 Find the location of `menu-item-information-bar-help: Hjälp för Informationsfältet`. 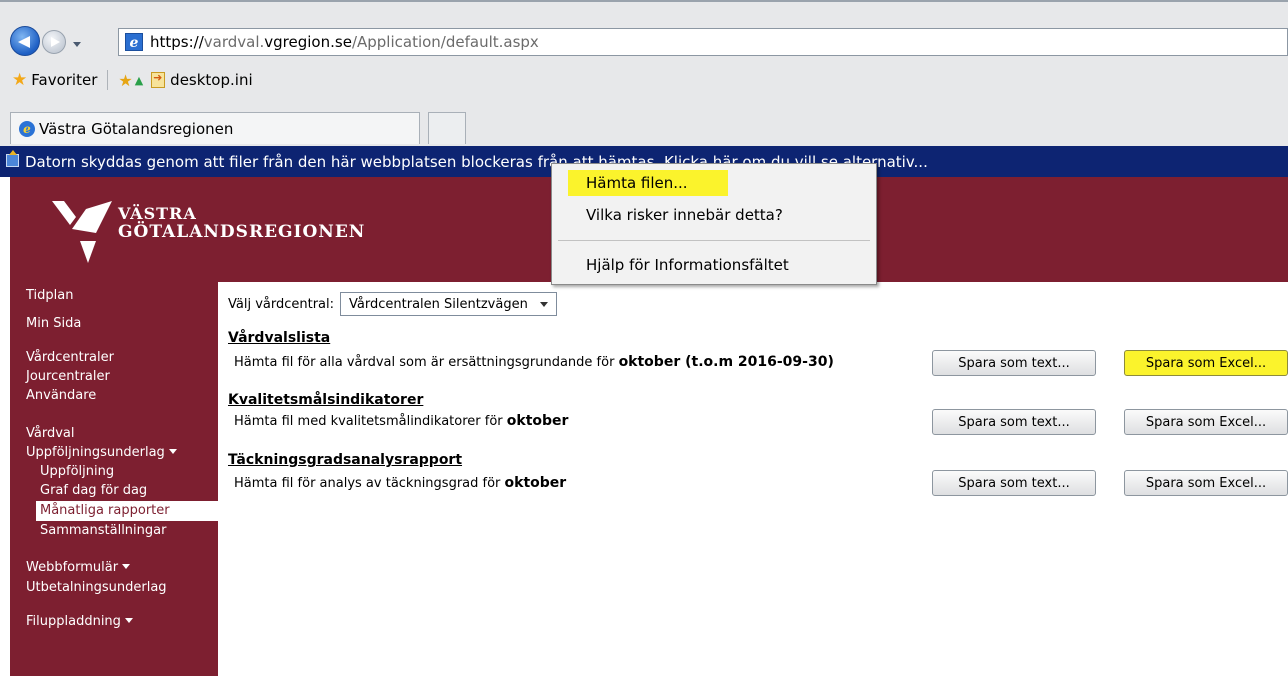

menu-item-information-bar-help: Hjälp för Informationsfältet is located at coordinates (687, 265).